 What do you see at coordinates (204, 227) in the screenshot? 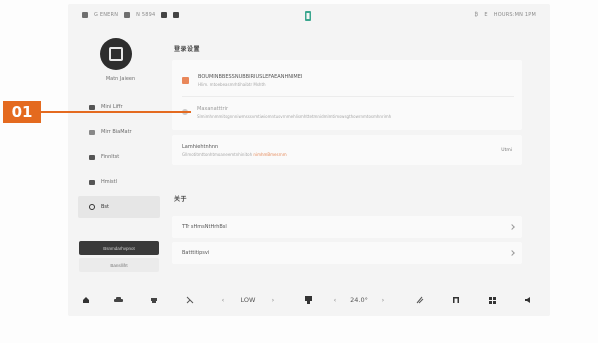
I see `row-title: TTr sHmsNtHrhBsl` at bounding box center [204, 227].